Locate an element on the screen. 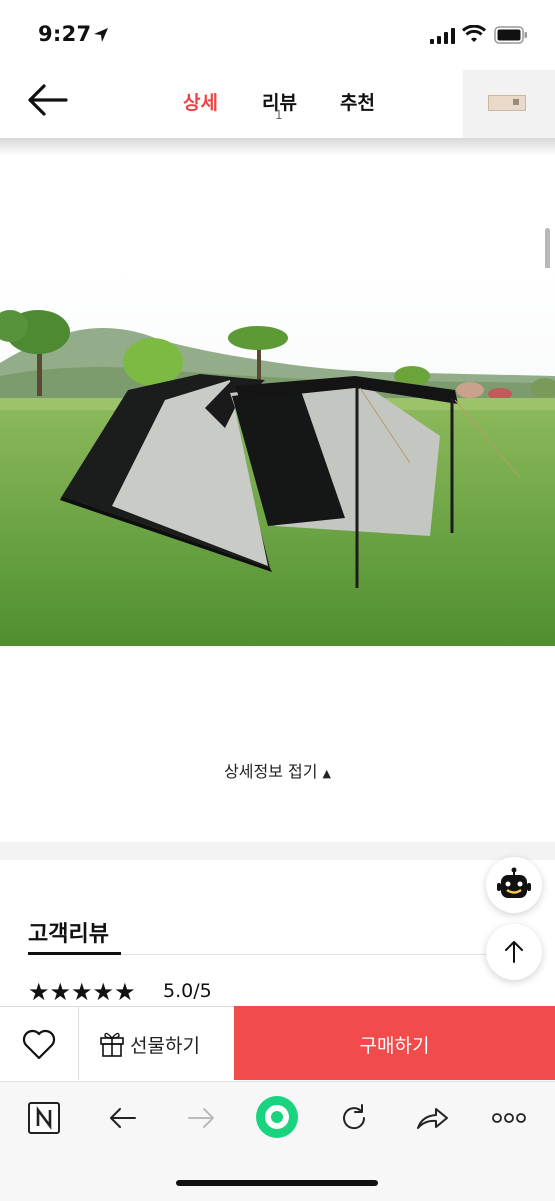 Image resolution: width=555 pixels, height=1201 pixels. collapse-detail-button: 상세정보 접기 ▲ is located at coordinates (277, 770).